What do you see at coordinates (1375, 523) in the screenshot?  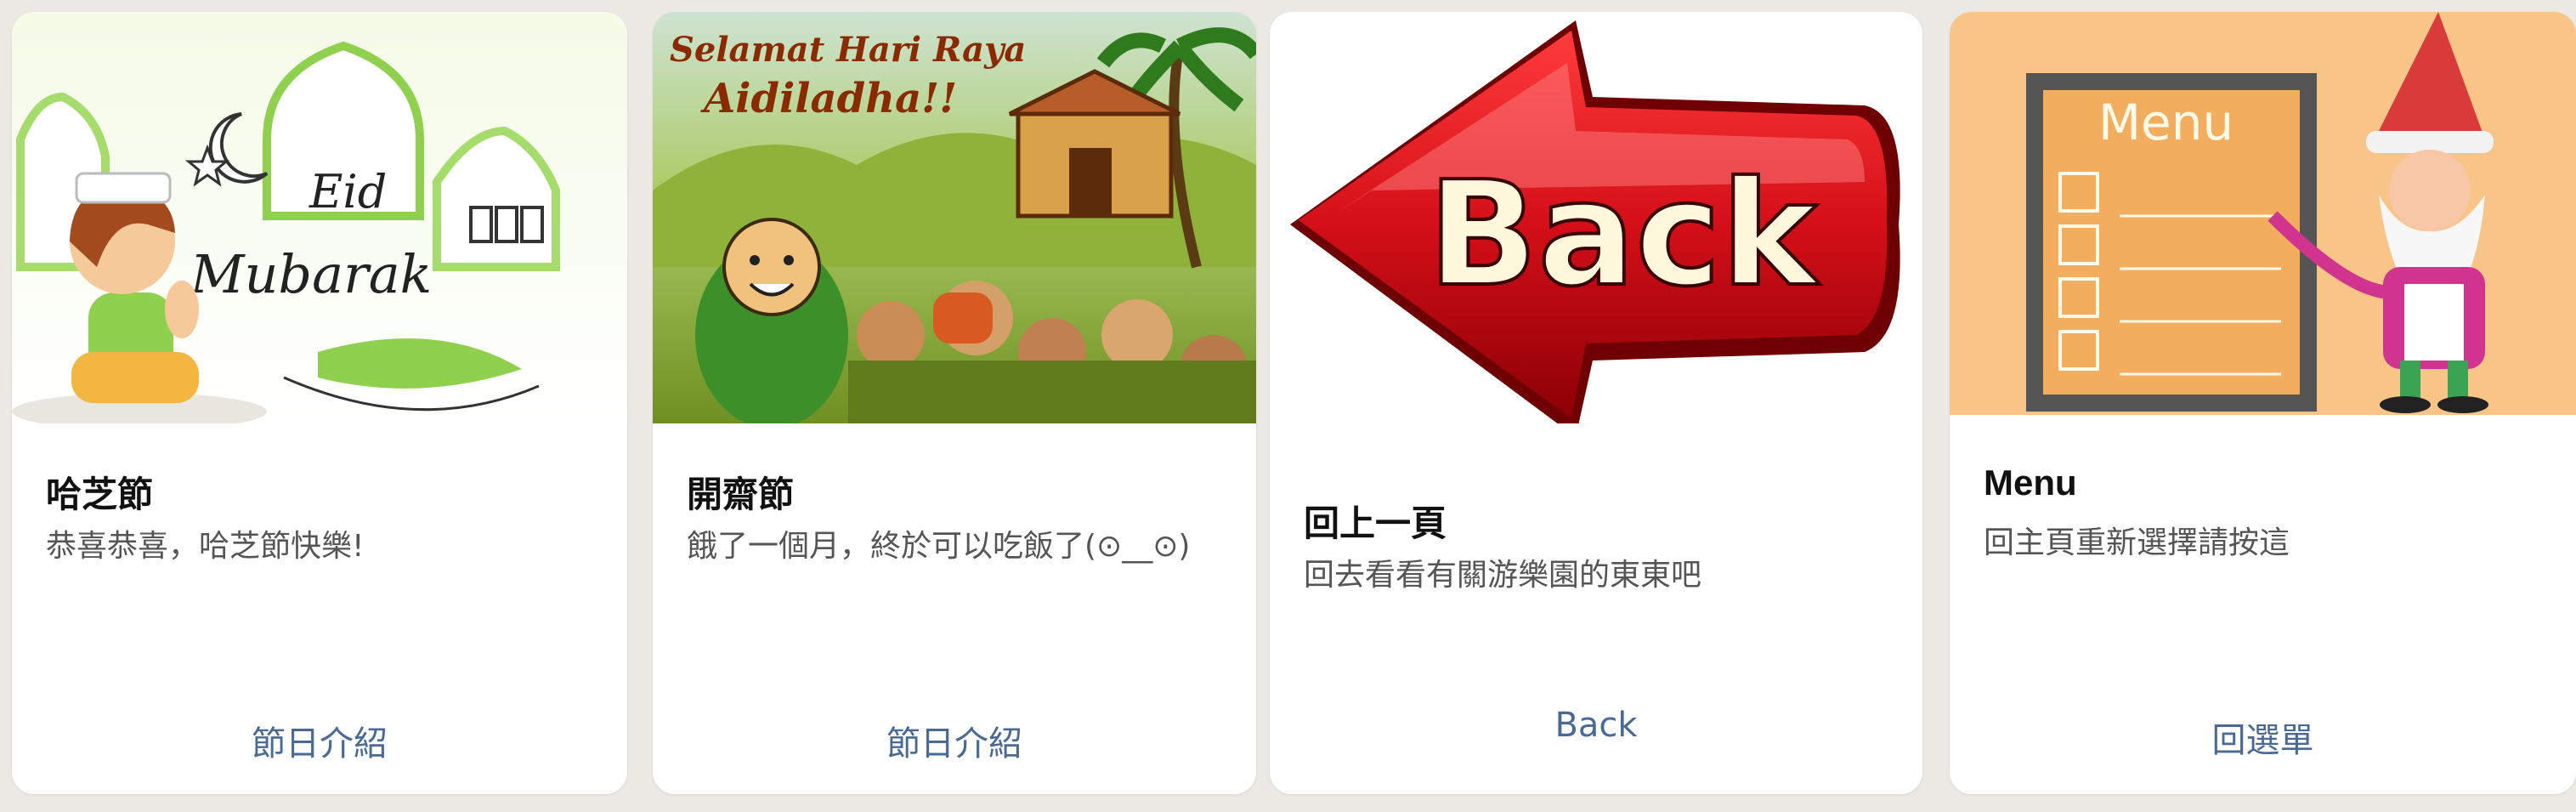 I see `card-title: 回上一頁` at bounding box center [1375, 523].